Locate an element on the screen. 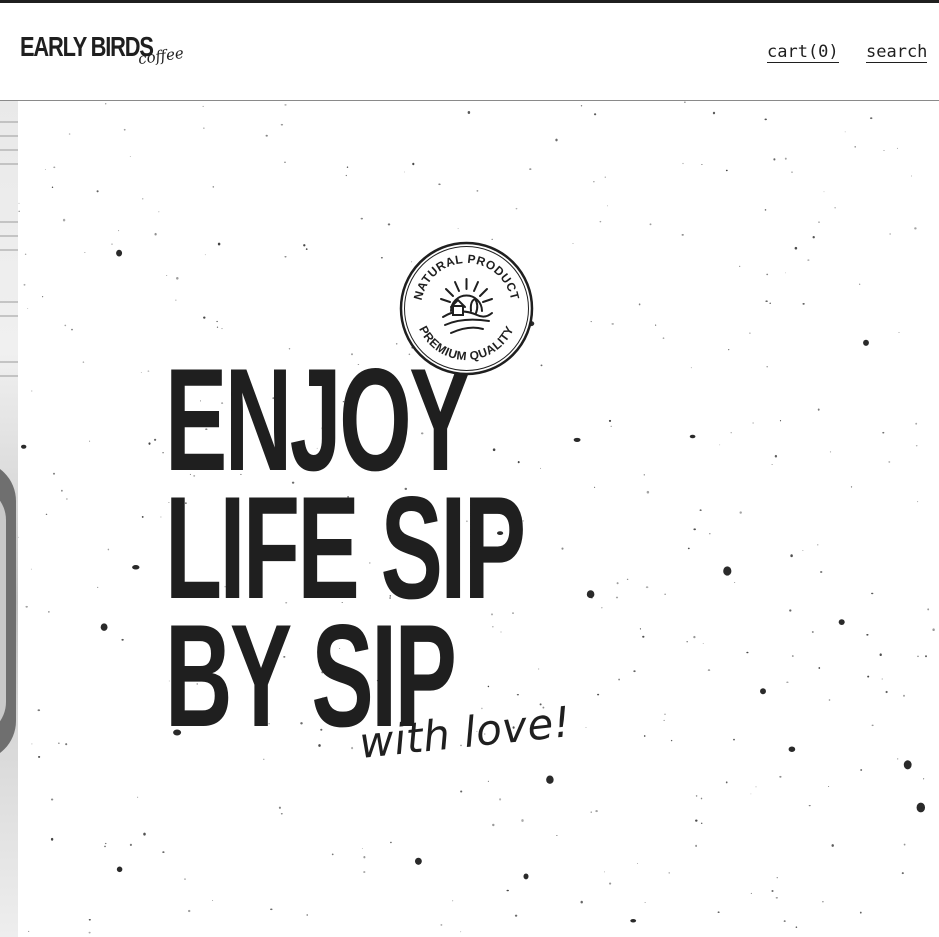 The image size is (939, 937). quality-badge: NATURAL PRODUCT PREMIUM QUALITY is located at coordinates (466, 308).